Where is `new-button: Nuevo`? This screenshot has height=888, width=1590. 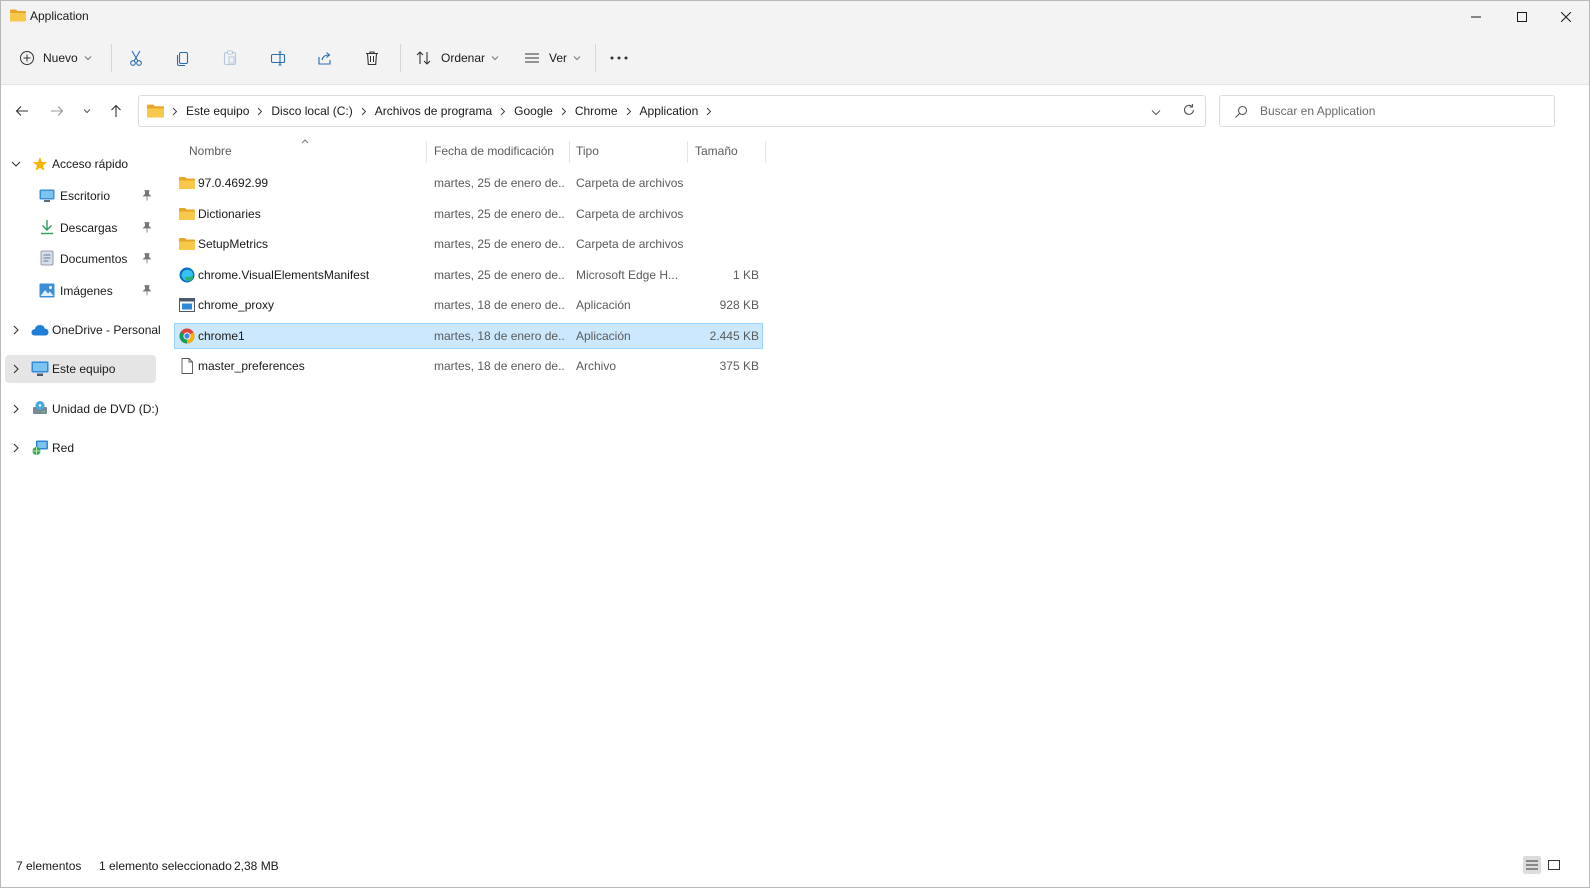 new-button: Nuevo is located at coordinates (55, 58).